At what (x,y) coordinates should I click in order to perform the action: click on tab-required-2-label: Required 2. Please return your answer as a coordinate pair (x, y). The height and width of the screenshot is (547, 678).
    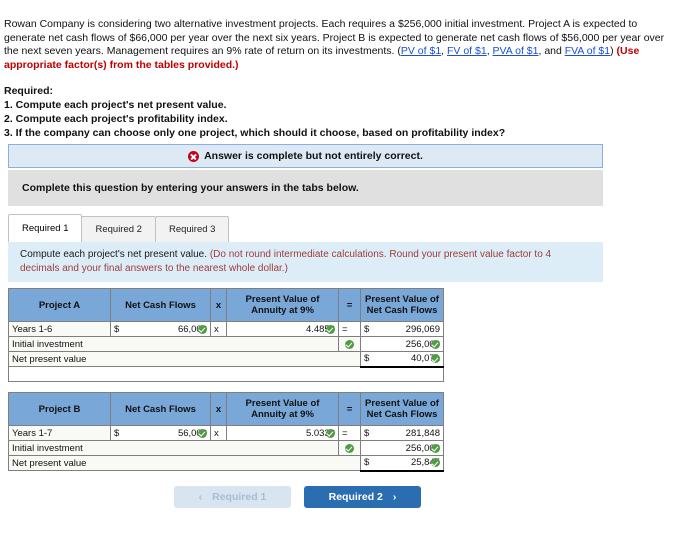
    Looking at the image, I should click on (118, 229).